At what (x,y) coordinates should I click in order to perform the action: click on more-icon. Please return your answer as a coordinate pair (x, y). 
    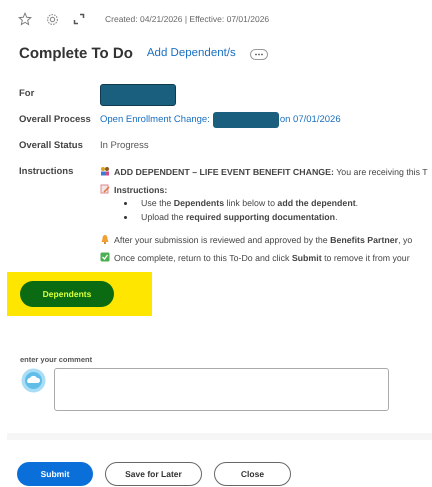
    Looking at the image, I should click on (259, 54).